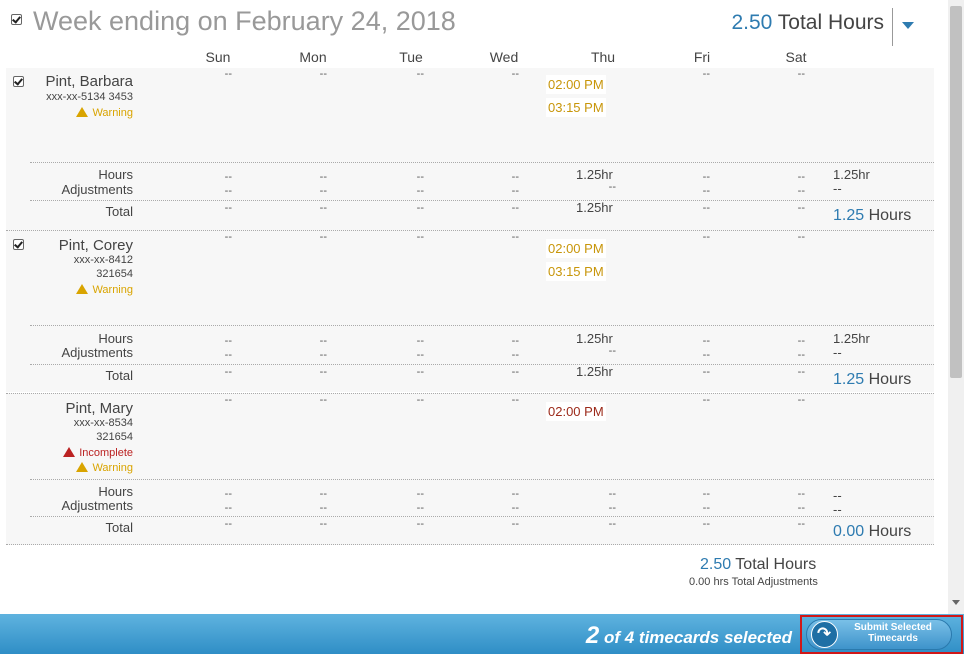 The height and width of the screenshot is (654, 964). I want to click on hours-label: Hours, so click(115, 491).